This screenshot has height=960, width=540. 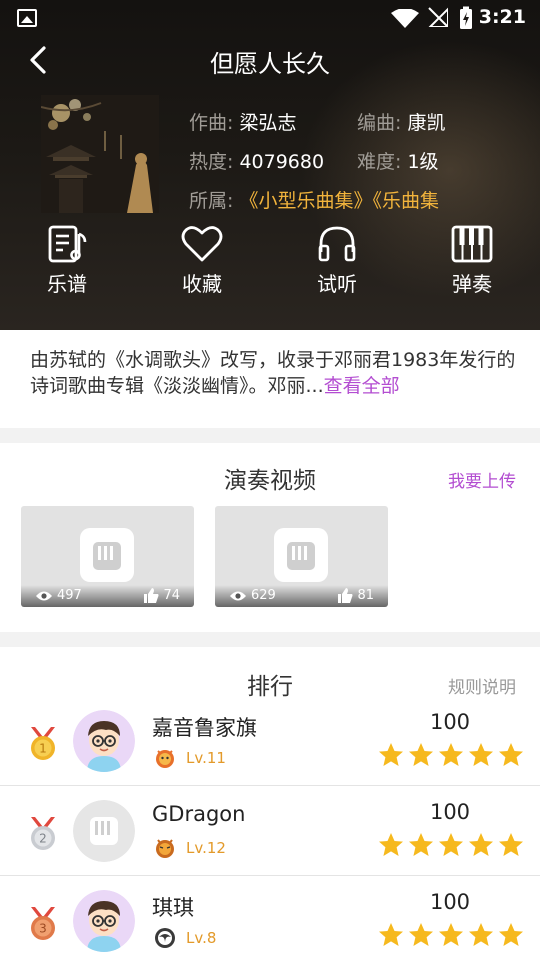 I want to click on favorite-button: 收藏, so click(x=202, y=264).